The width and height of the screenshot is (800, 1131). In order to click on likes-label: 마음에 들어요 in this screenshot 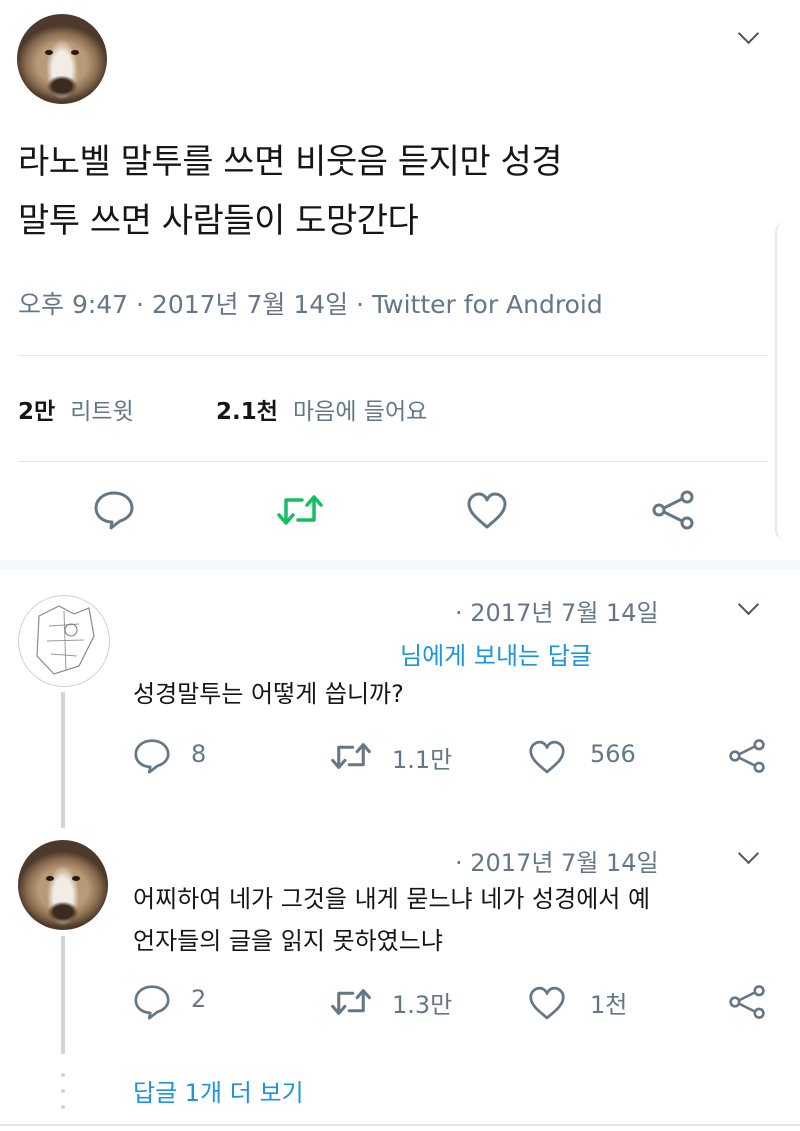, I will do `click(360, 412)`.